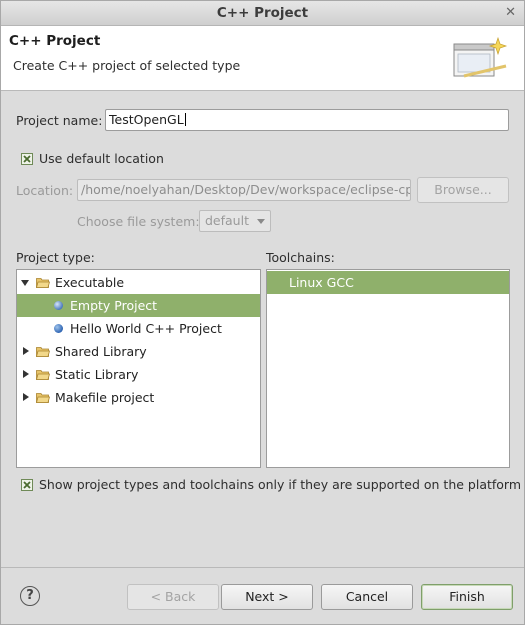  I want to click on tree-item-label: Shared Library, so click(101, 351).